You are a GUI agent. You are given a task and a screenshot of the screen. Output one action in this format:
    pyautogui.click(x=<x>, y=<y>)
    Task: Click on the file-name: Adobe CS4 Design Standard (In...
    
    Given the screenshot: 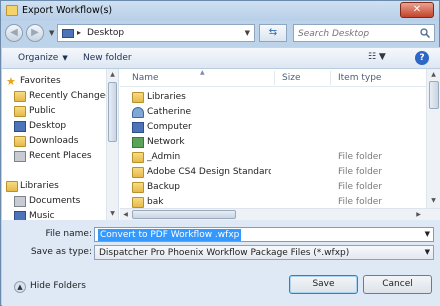 What is the action you would take?
    pyautogui.click(x=209, y=172)
    